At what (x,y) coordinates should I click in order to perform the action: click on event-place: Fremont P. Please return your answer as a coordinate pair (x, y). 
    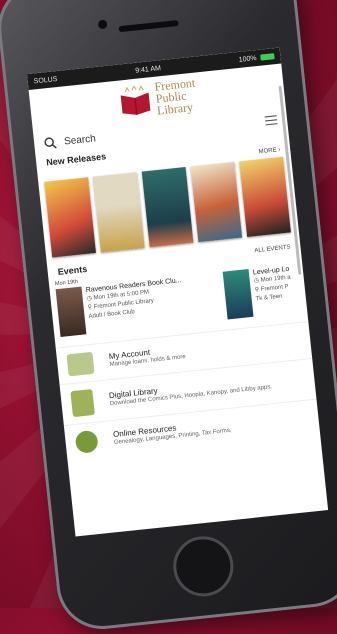
    Looking at the image, I should click on (274, 288).